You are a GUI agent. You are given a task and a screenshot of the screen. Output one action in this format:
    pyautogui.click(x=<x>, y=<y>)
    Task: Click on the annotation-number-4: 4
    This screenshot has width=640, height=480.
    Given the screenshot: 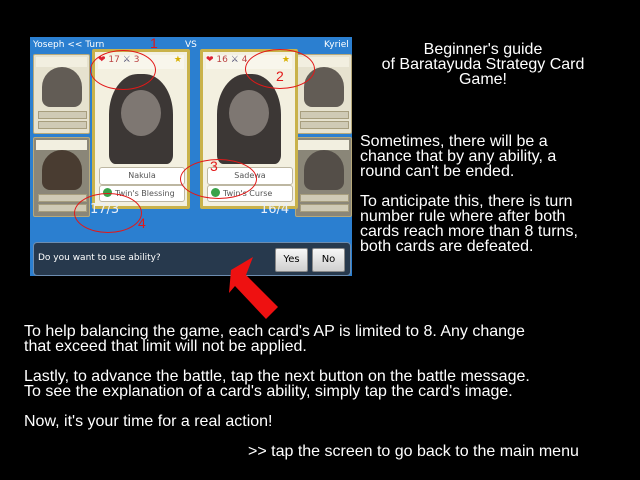 What is the action you would take?
    pyautogui.click(x=142, y=223)
    